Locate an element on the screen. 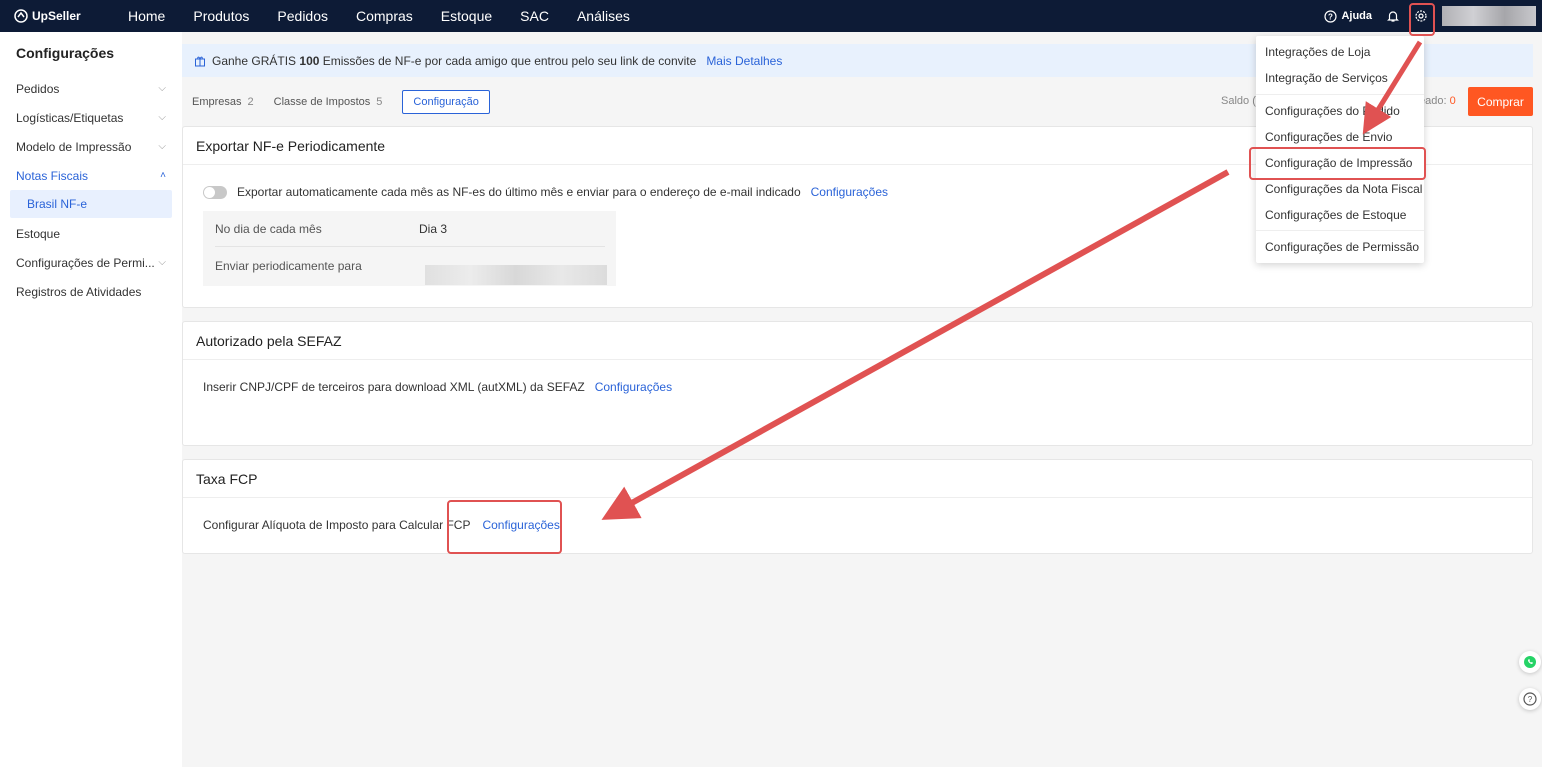 The width and height of the screenshot is (1542, 767). whatsapp-icon is located at coordinates (1530, 662).